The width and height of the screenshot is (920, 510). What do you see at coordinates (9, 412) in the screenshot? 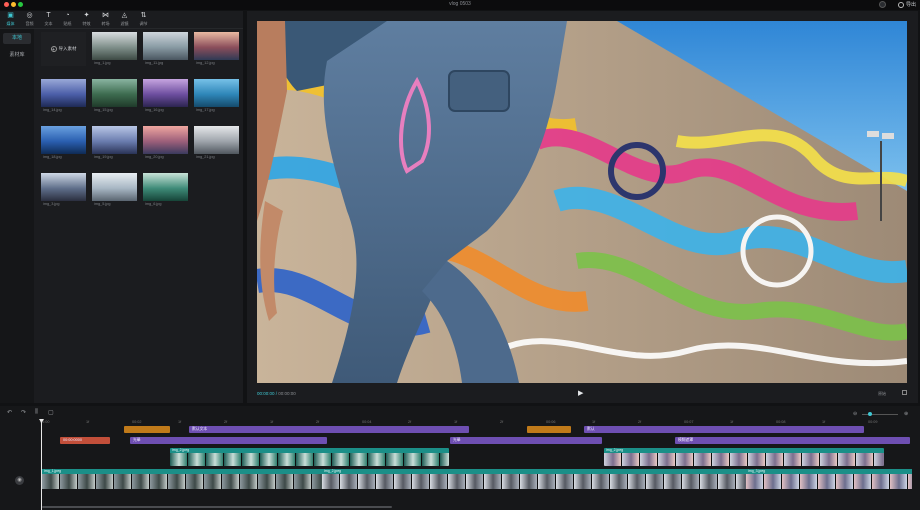
I see `undo-icon: ↶` at bounding box center [9, 412].